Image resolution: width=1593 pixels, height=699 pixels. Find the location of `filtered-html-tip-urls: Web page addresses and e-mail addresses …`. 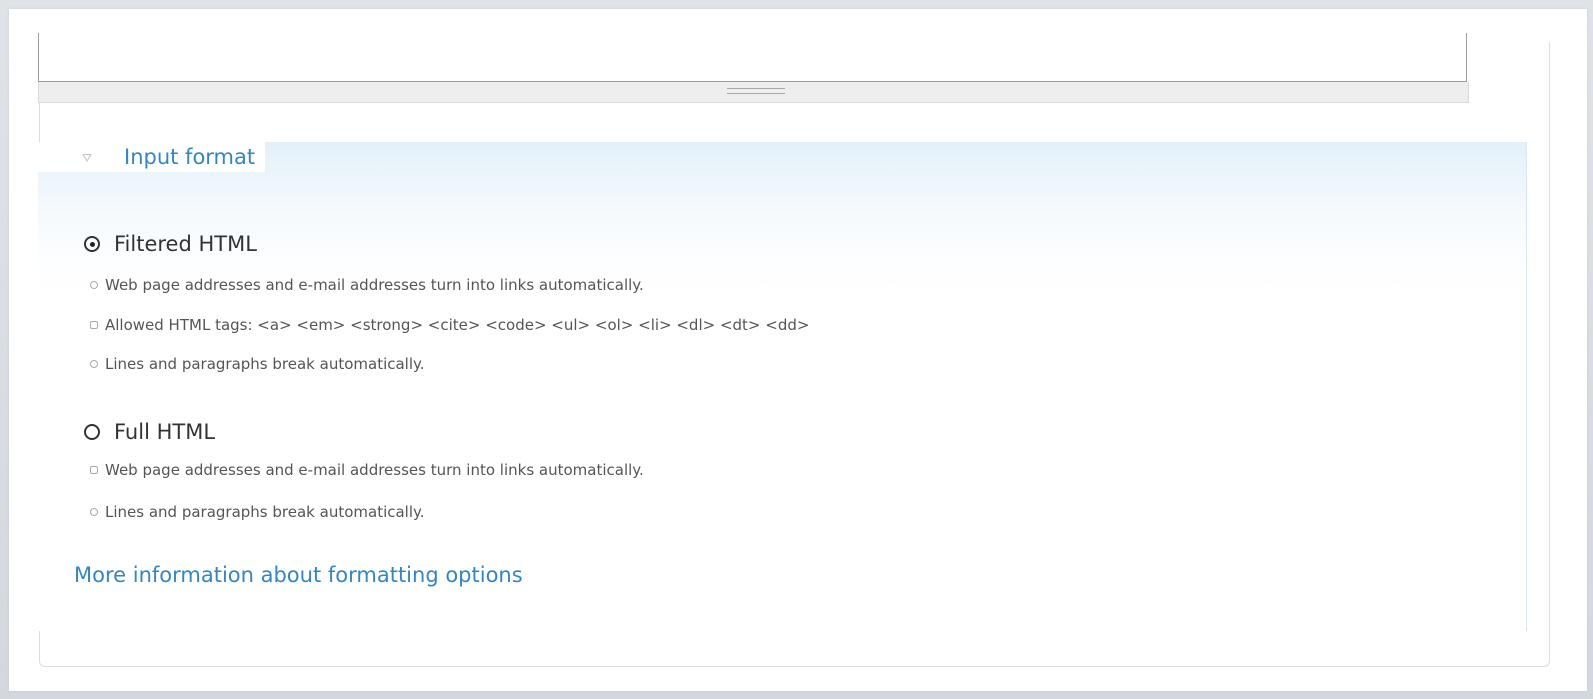

filtered-html-tip-urls: Web page addresses and e-mail addresses … is located at coordinates (367, 285).